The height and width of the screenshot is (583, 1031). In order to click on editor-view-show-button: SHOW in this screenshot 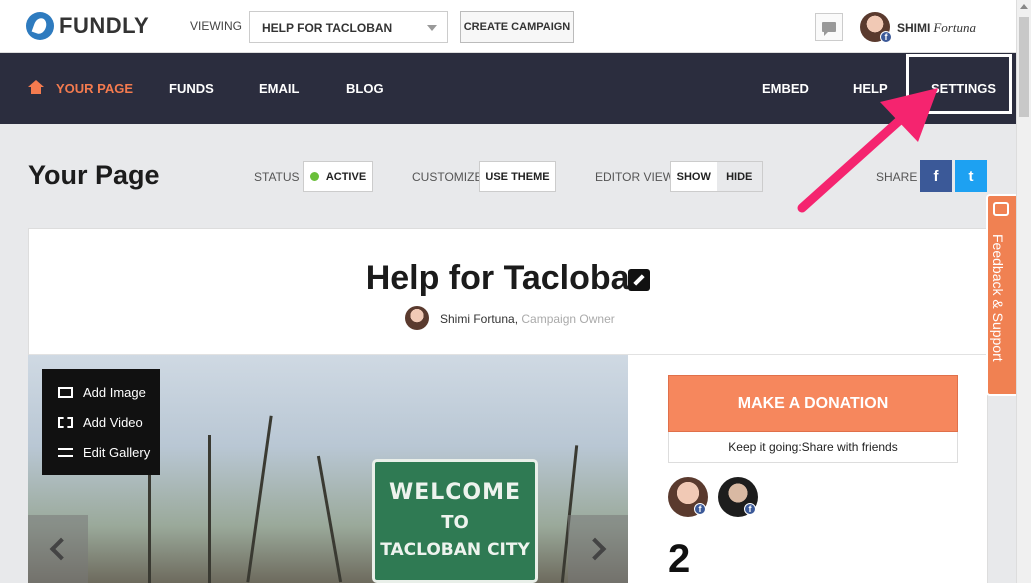, I will do `click(694, 176)`.